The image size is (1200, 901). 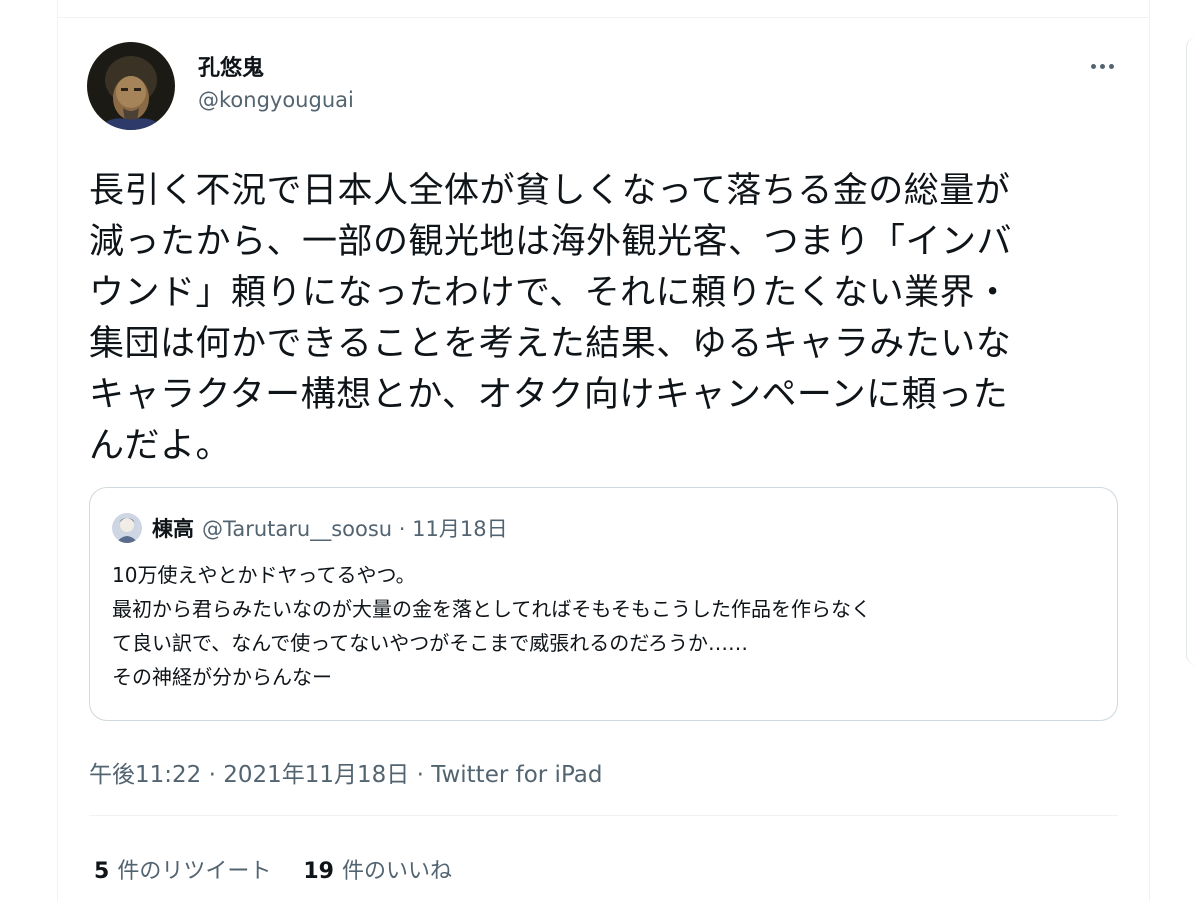 I want to click on timeline-border-left, so click(x=57, y=450).